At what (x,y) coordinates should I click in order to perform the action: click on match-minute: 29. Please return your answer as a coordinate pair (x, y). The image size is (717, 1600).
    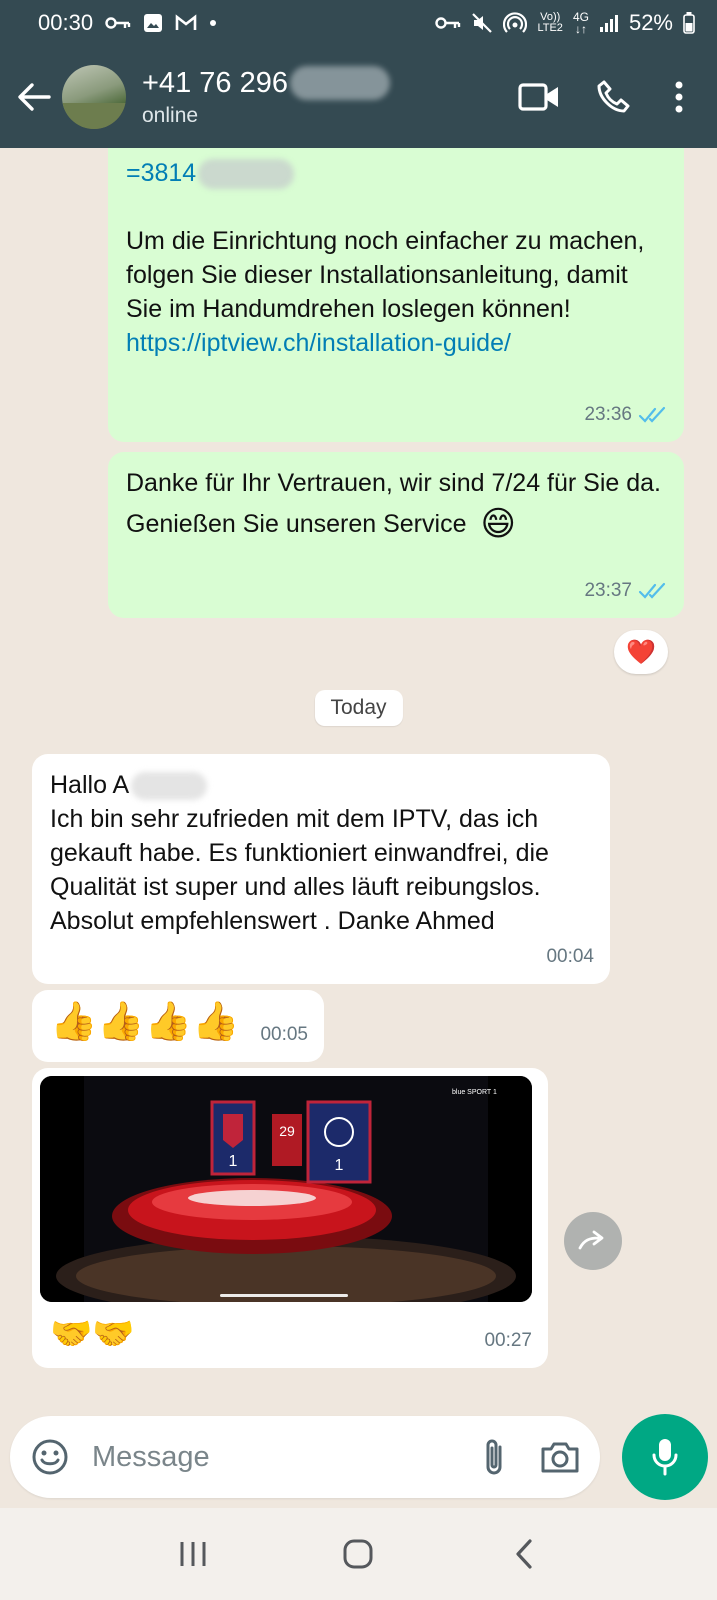
    Looking at the image, I should click on (287, 1131).